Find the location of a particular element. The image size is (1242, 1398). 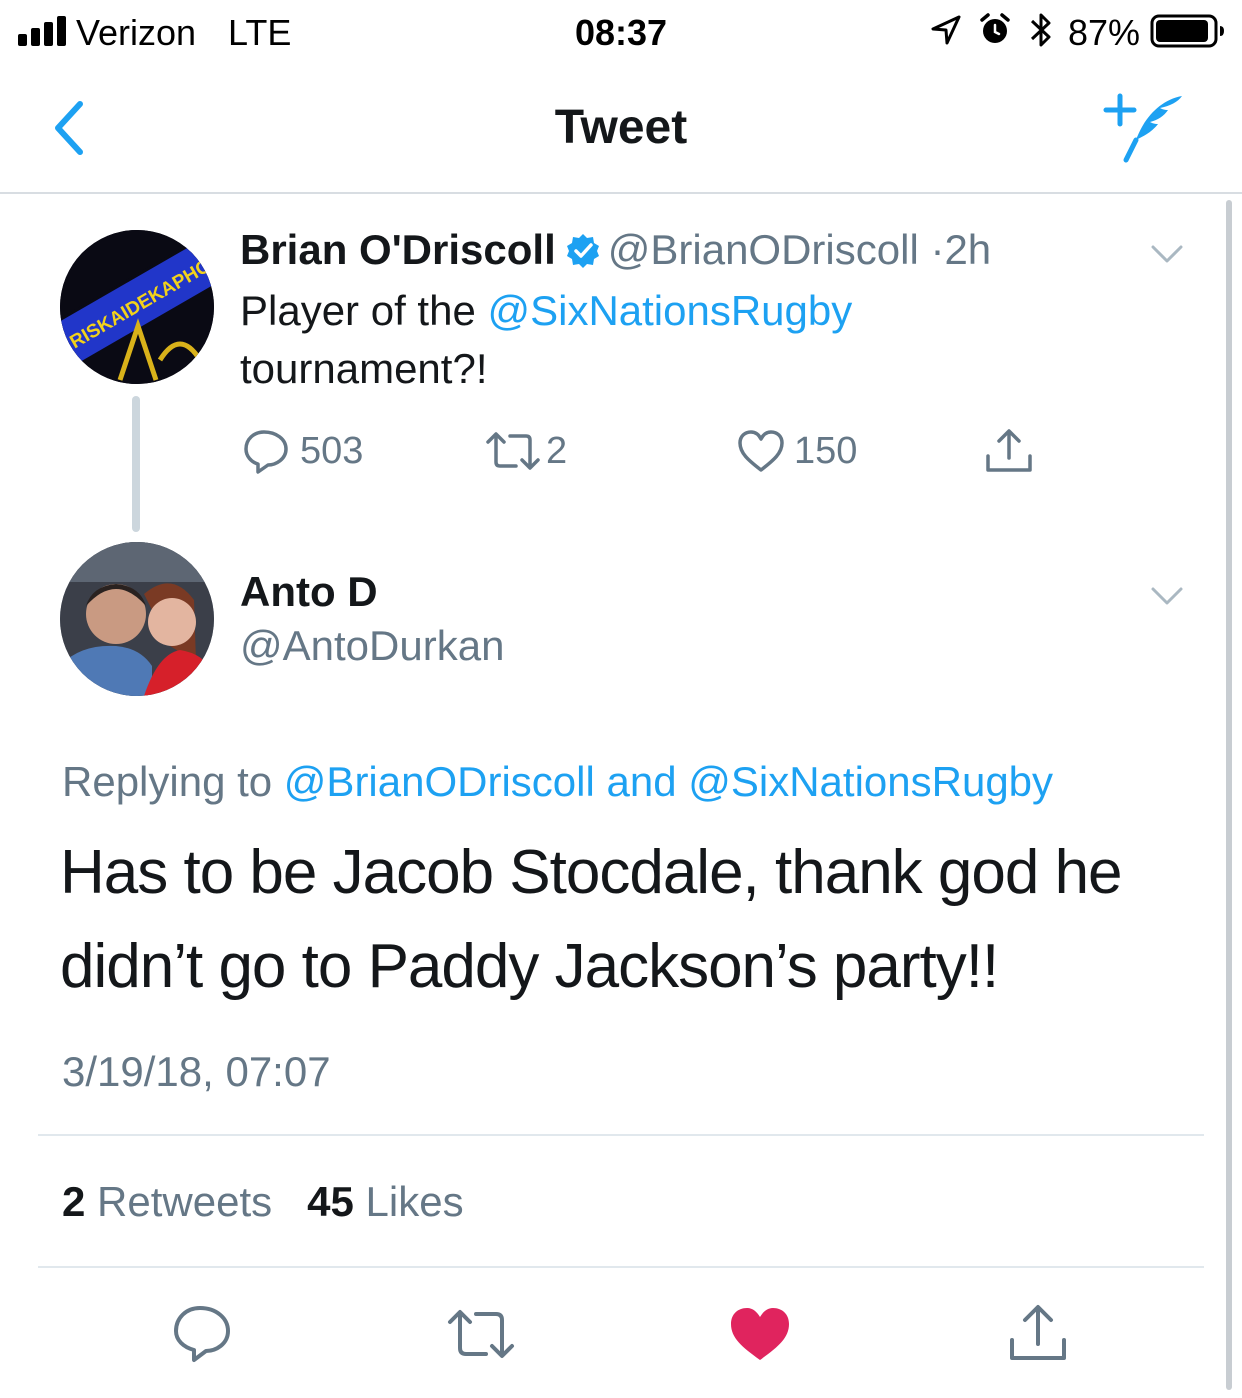

status-time: 08:37 is located at coordinates (621, 32).